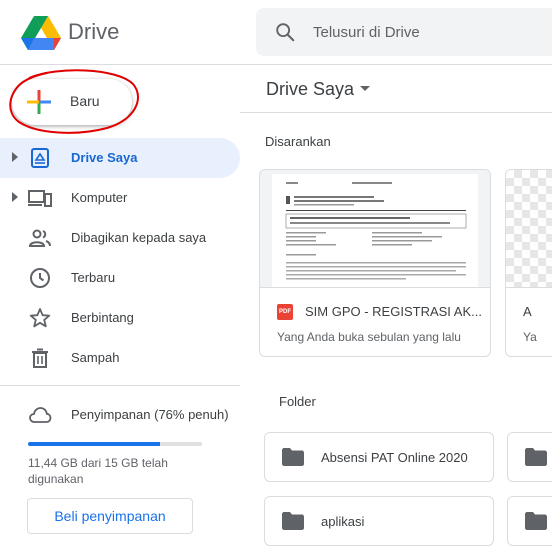 The height and width of the screenshot is (551, 552). I want to click on storage-label: Penyimpanan (76% penuh), so click(150, 414).